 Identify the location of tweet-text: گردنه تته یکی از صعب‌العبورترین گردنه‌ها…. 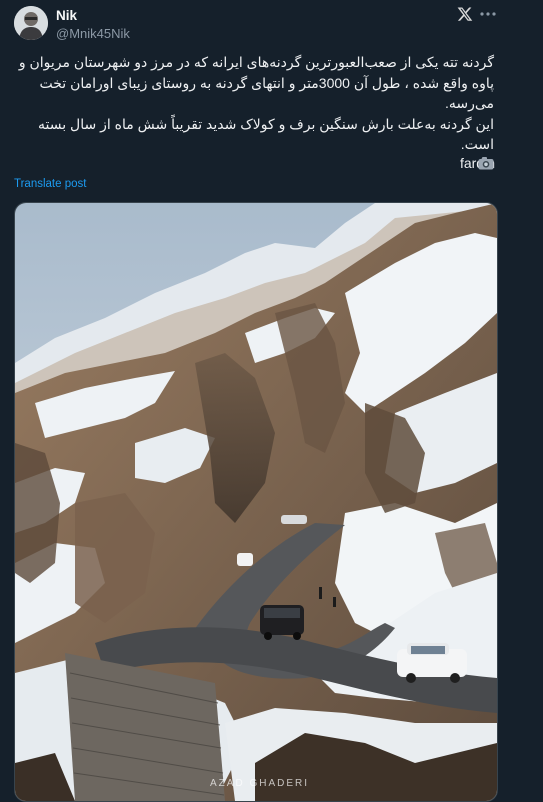
(254, 103).